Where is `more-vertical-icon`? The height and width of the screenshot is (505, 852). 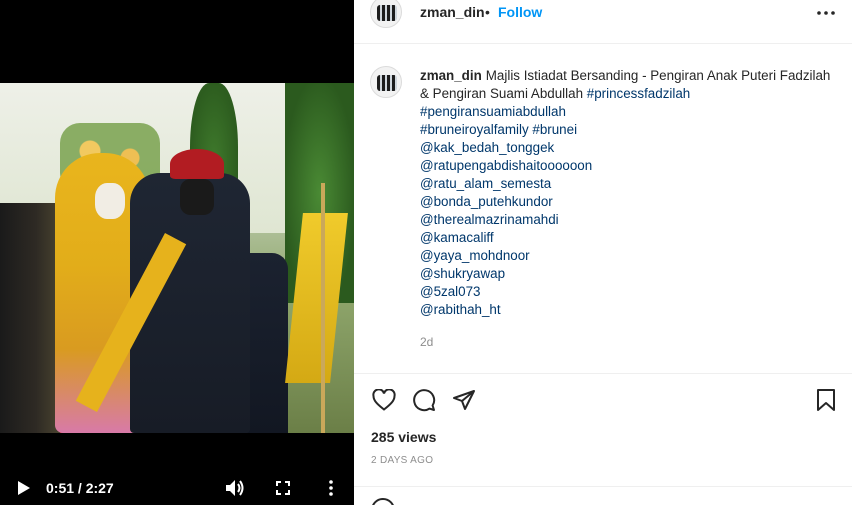
more-vertical-icon is located at coordinates (331, 487).